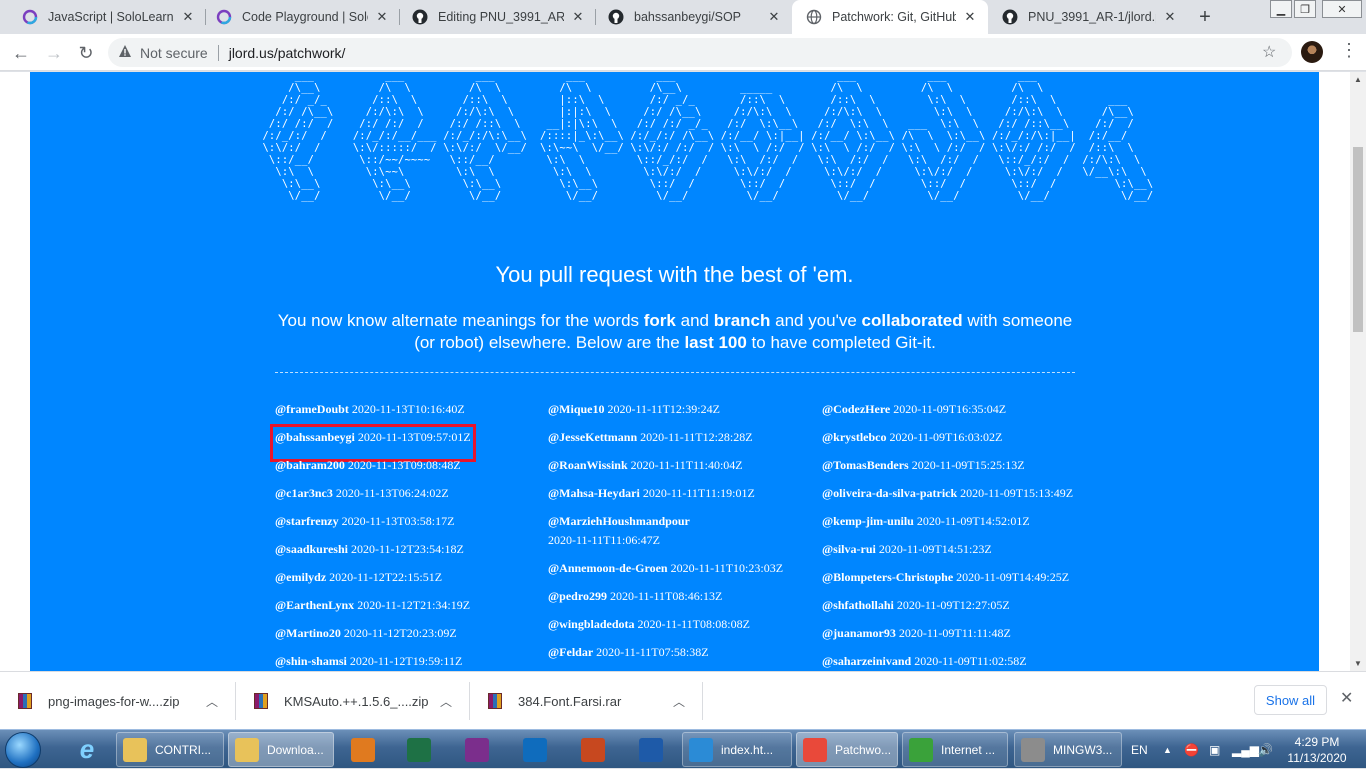 The height and width of the screenshot is (769, 1366). I want to click on contributor-username-link: @Feldar, so click(570, 652).